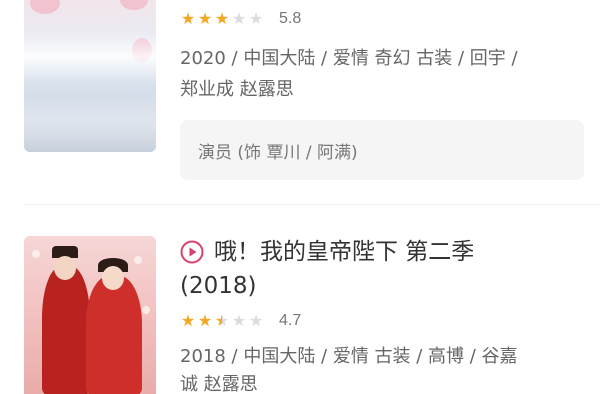 Image resolution: width=600 pixels, height=394 pixels. I want to click on rating-score: 5.8, so click(290, 18).